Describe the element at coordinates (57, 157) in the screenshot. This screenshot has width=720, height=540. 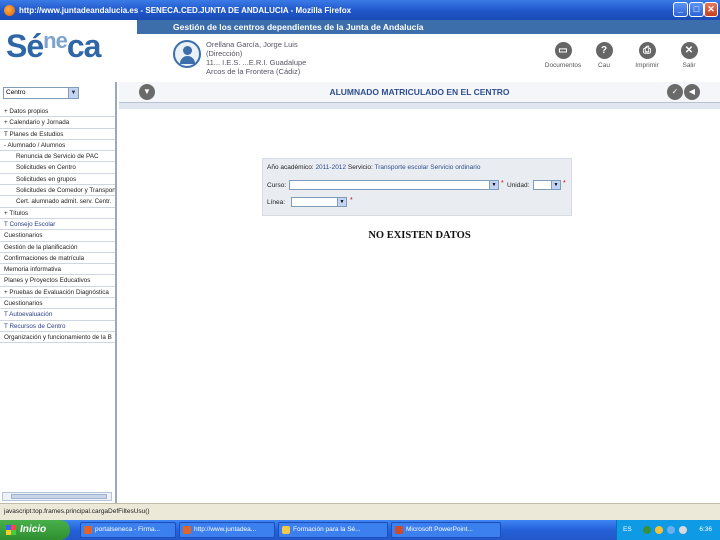
I see `sidebar-subitem: Renuncia de Servicio de PAC` at that location.